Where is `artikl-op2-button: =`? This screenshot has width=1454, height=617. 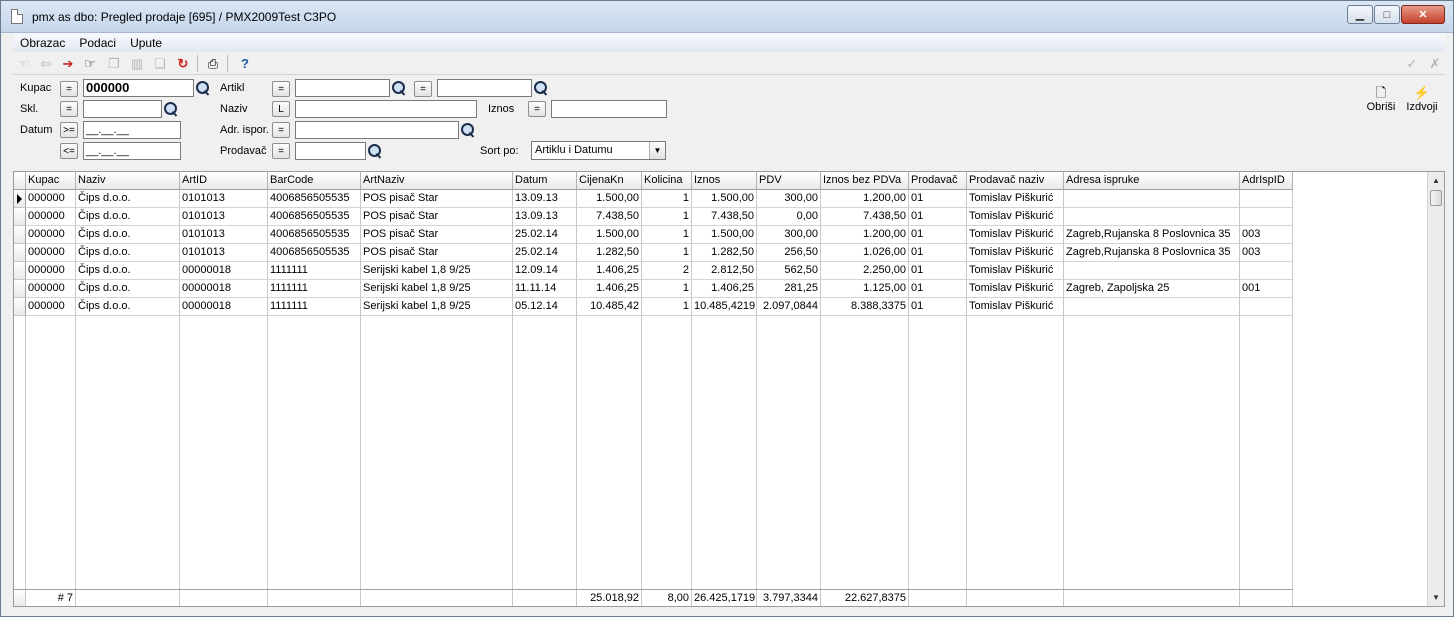
artikl-op2-button: = is located at coordinates (423, 89).